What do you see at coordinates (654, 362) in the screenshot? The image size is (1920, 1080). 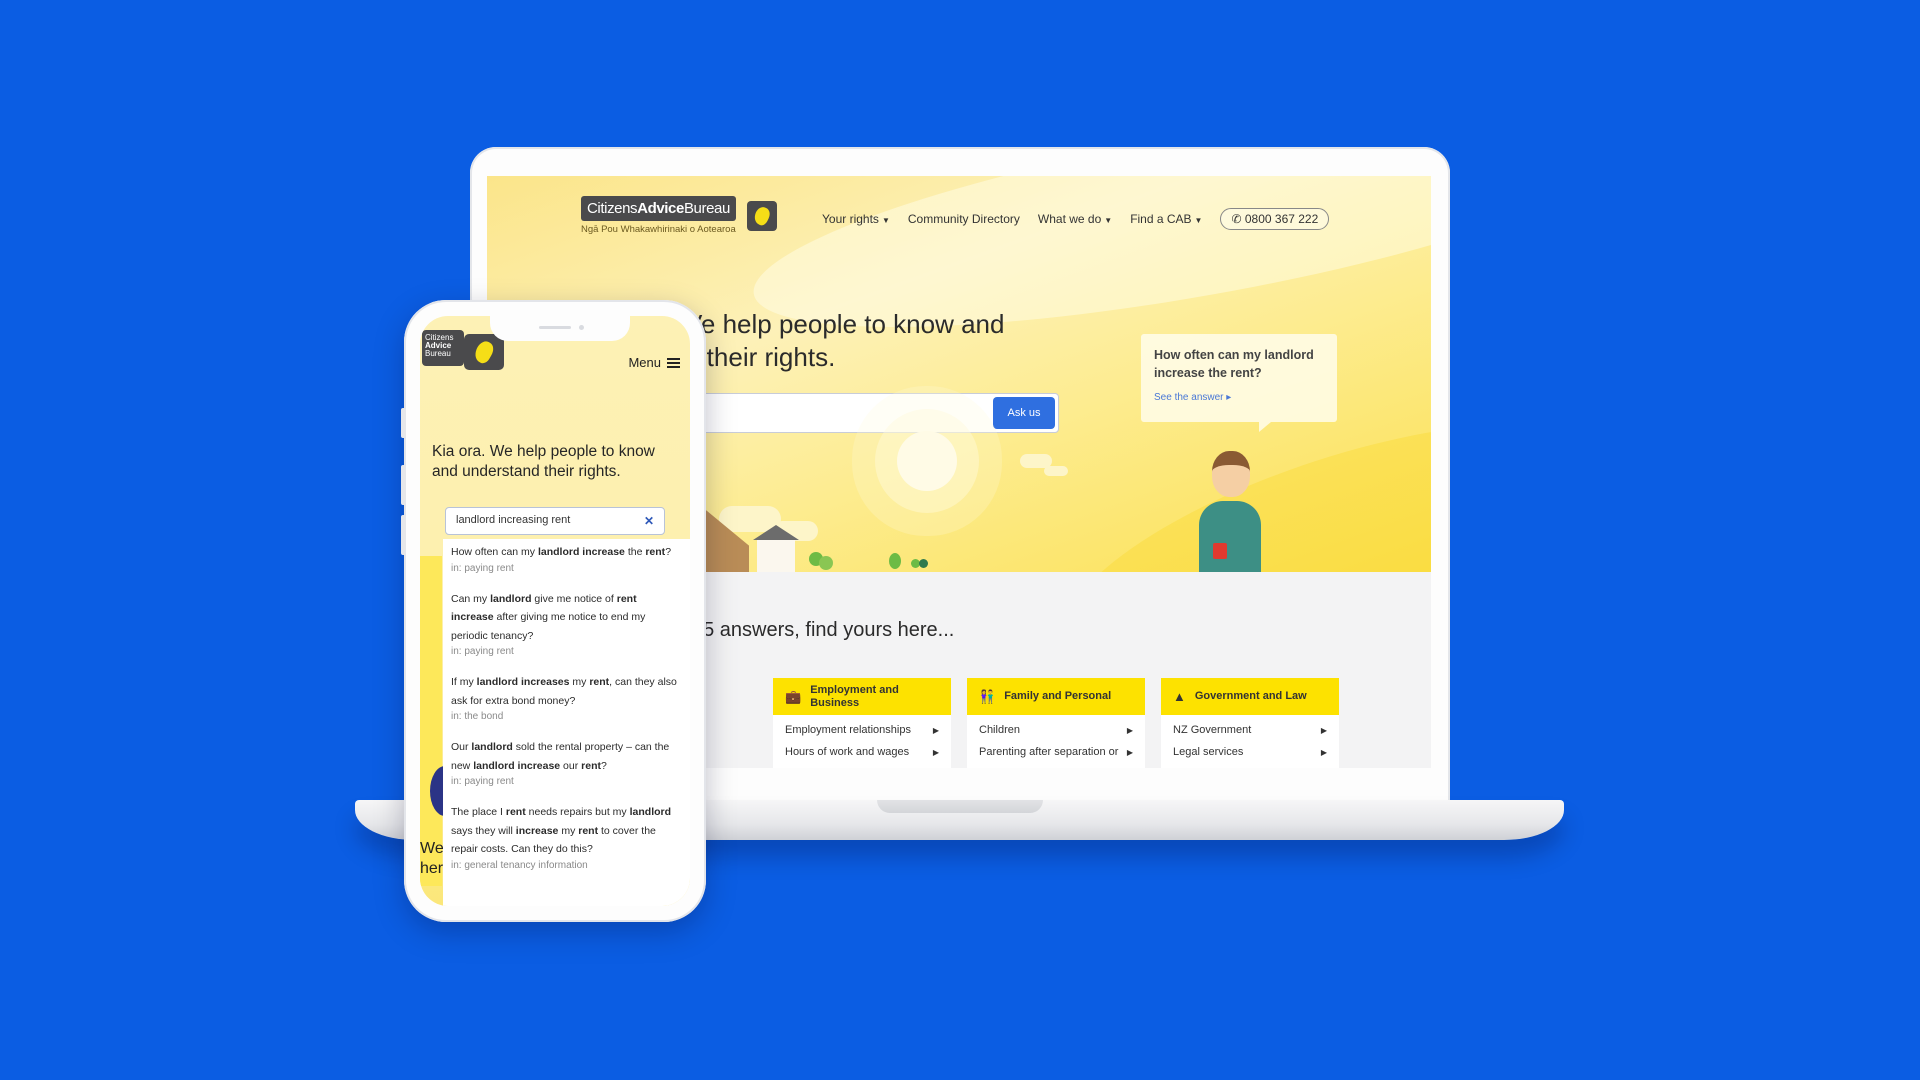 I see `mobile-menu-button: Menu` at bounding box center [654, 362].